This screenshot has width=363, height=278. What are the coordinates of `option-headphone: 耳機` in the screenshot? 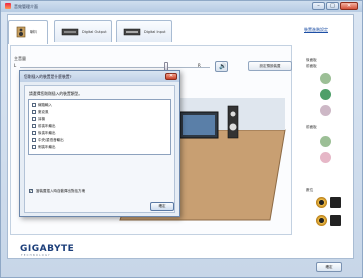 It's located at (97, 119).